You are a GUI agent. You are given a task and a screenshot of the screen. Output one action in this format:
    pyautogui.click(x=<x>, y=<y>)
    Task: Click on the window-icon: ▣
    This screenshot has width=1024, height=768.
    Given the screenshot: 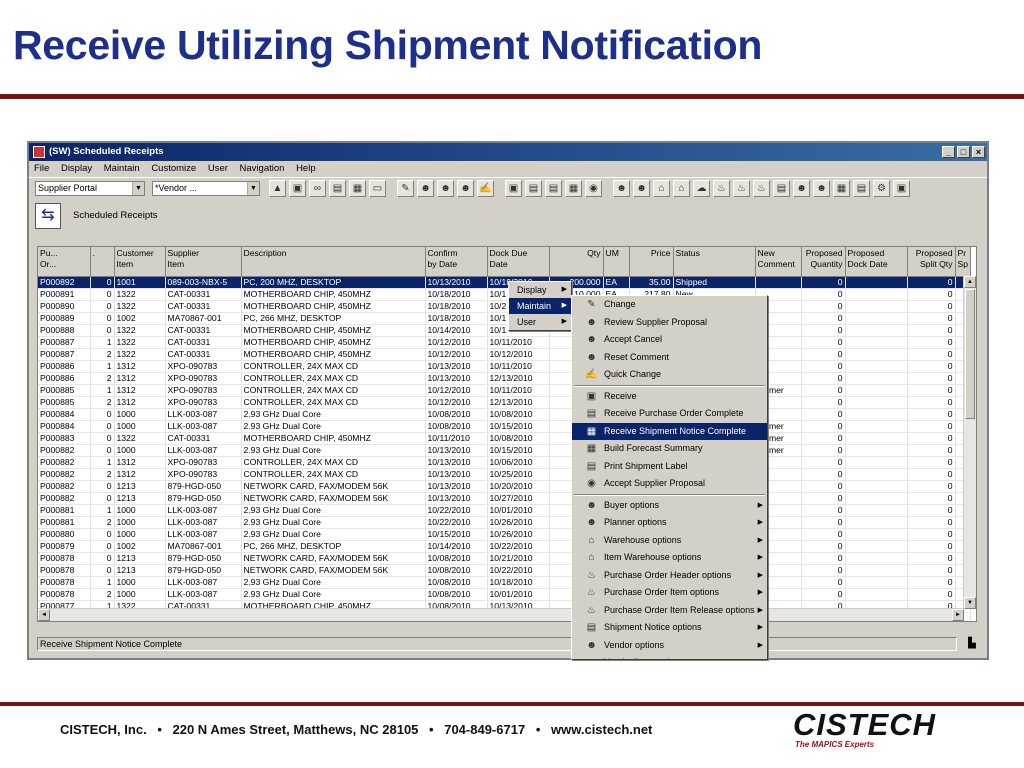 What is the action you would take?
    pyautogui.click(x=901, y=188)
    